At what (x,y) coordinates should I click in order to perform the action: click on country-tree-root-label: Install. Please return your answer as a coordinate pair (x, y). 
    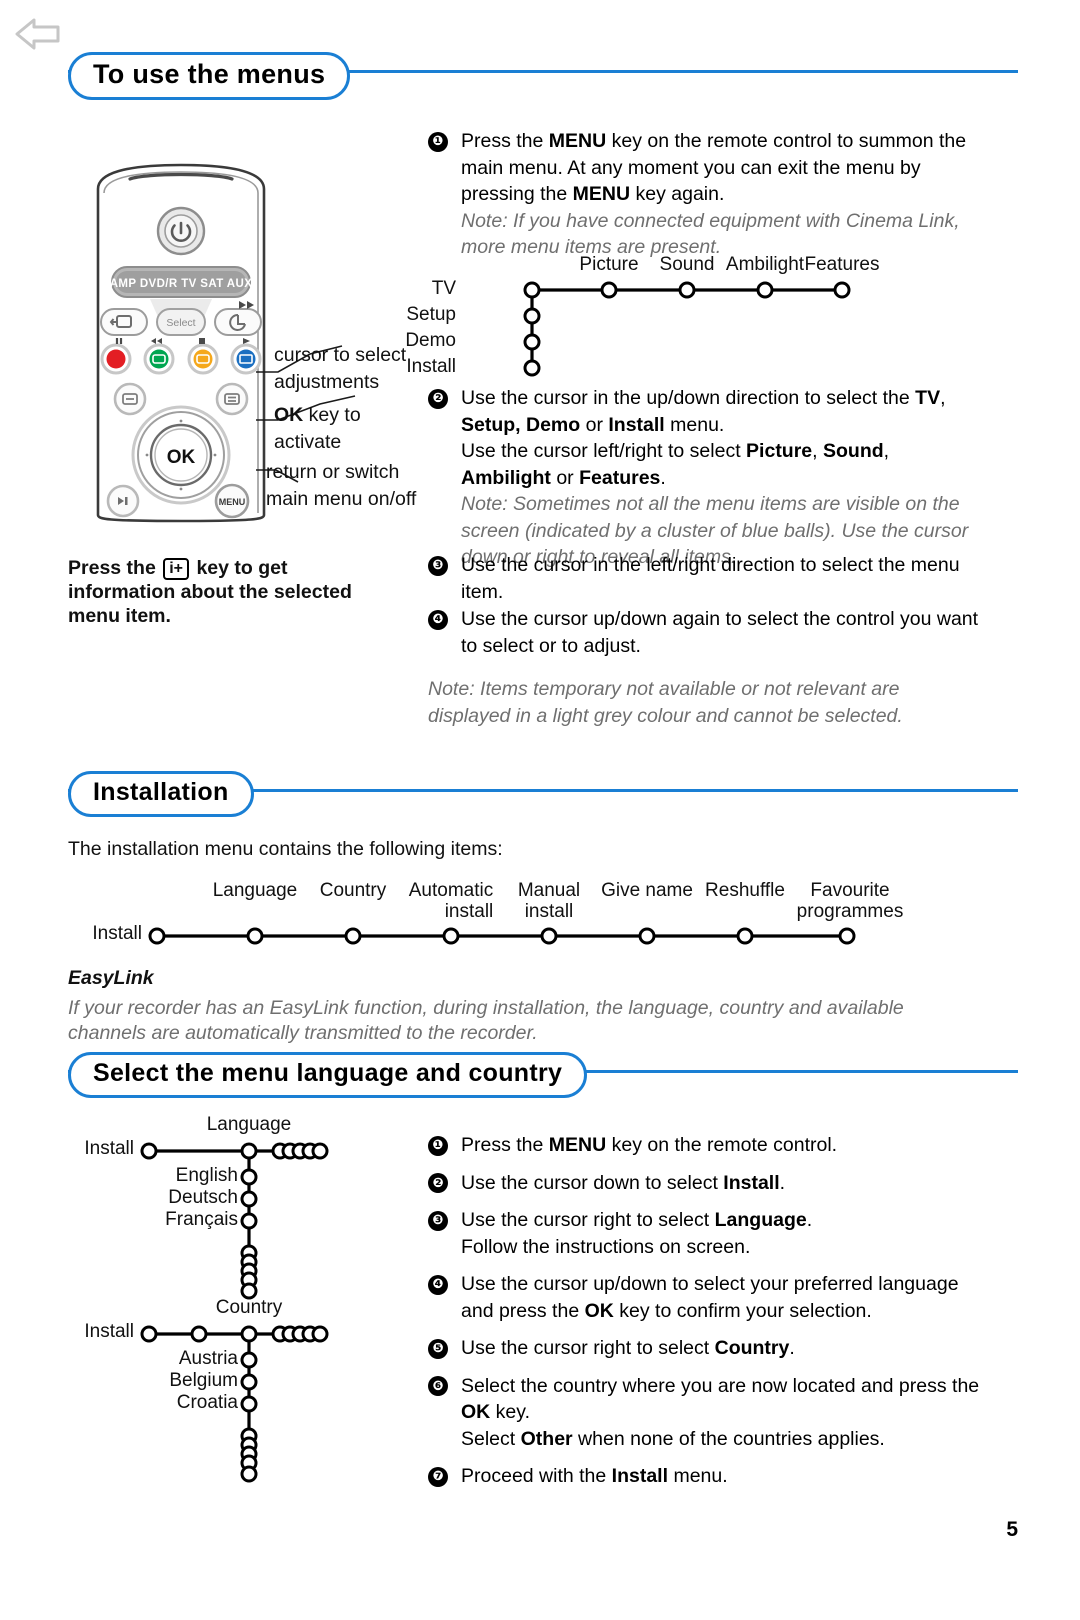
    Looking at the image, I should click on (109, 1331).